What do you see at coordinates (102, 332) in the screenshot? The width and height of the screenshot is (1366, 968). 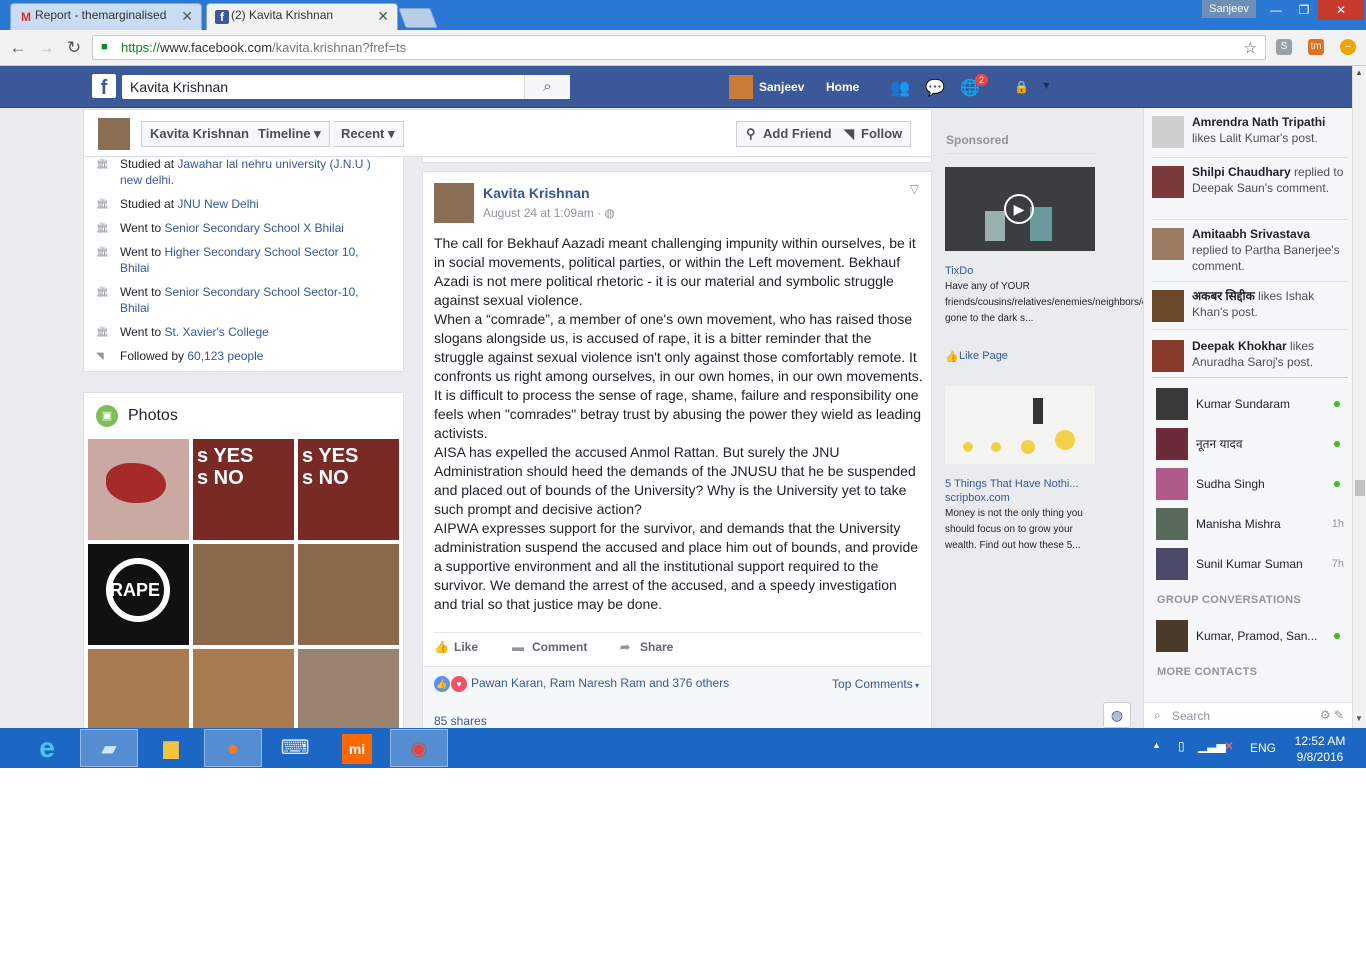 I see `school-icon: 🏛` at bounding box center [102, 332].